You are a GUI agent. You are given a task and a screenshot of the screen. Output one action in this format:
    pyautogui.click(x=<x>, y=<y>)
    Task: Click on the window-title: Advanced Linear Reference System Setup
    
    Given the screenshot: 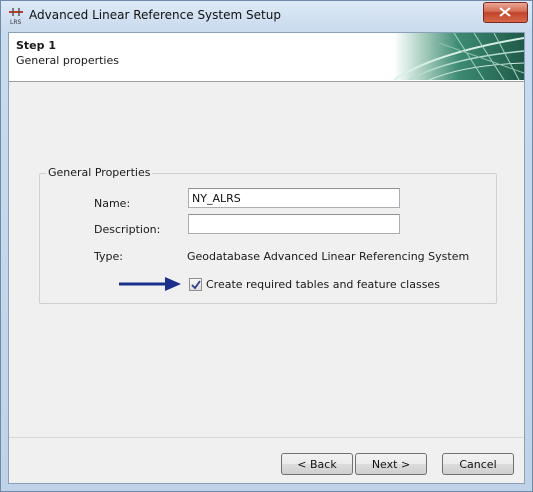 What is the action you would take?
    pyautogui.click(x=155, y=15)
    